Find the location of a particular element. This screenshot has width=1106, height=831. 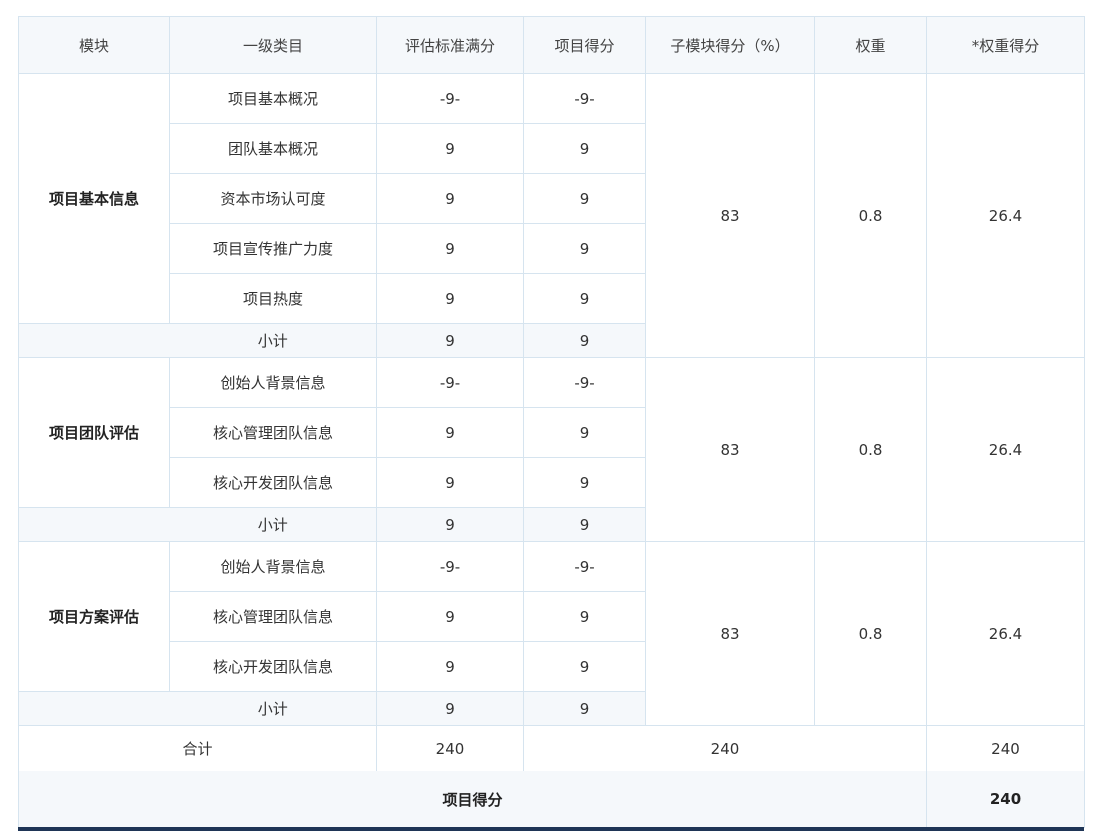

total-full: 240 is located at coordinates (450, 748).